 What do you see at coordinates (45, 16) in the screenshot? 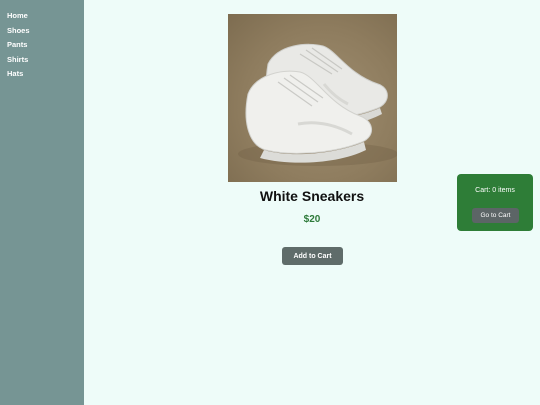
I see `sidebar-item-home: Home` at bounding box center [45, 16].